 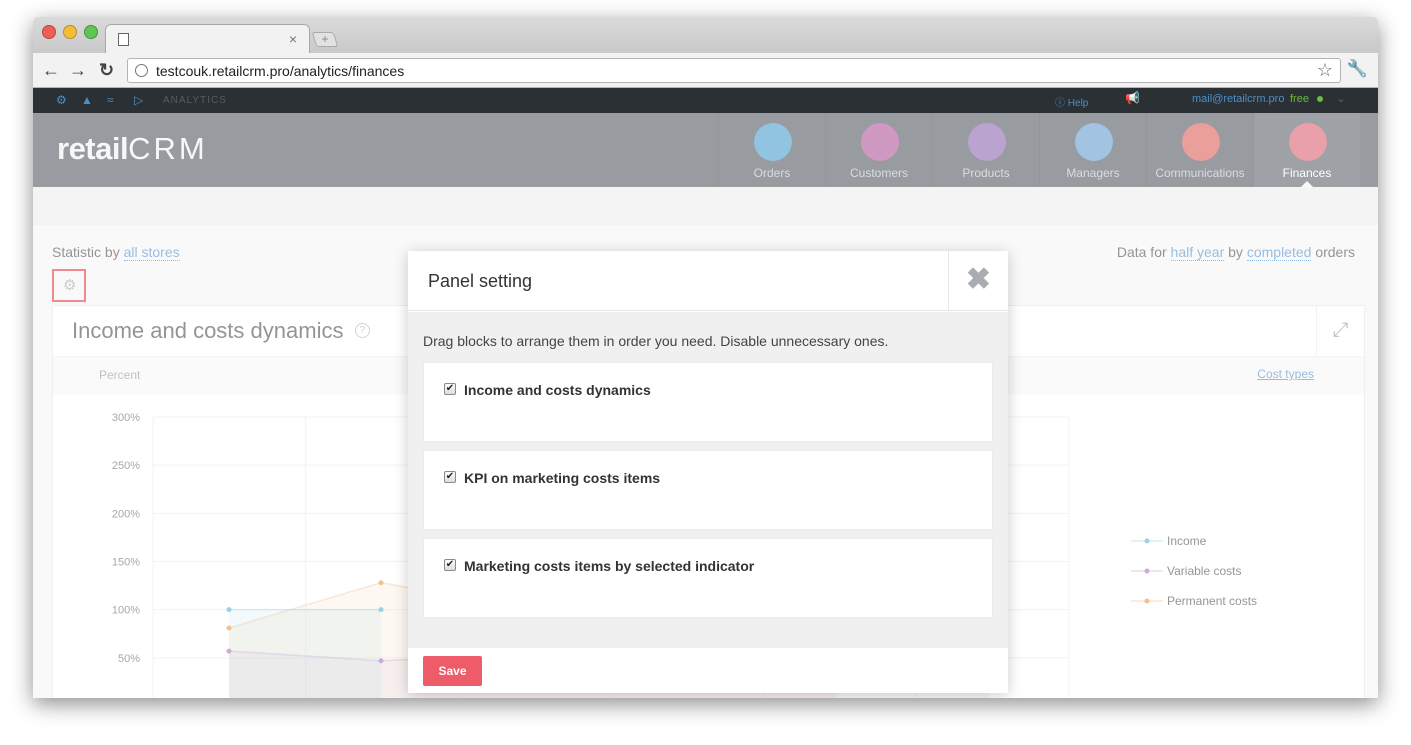 What do you see at coordinates (708, 490) in the screenshot?
I see `block-kpi-marketing-costs: ✔ KPI on marketing costs items` at bounding box center [708, 490].